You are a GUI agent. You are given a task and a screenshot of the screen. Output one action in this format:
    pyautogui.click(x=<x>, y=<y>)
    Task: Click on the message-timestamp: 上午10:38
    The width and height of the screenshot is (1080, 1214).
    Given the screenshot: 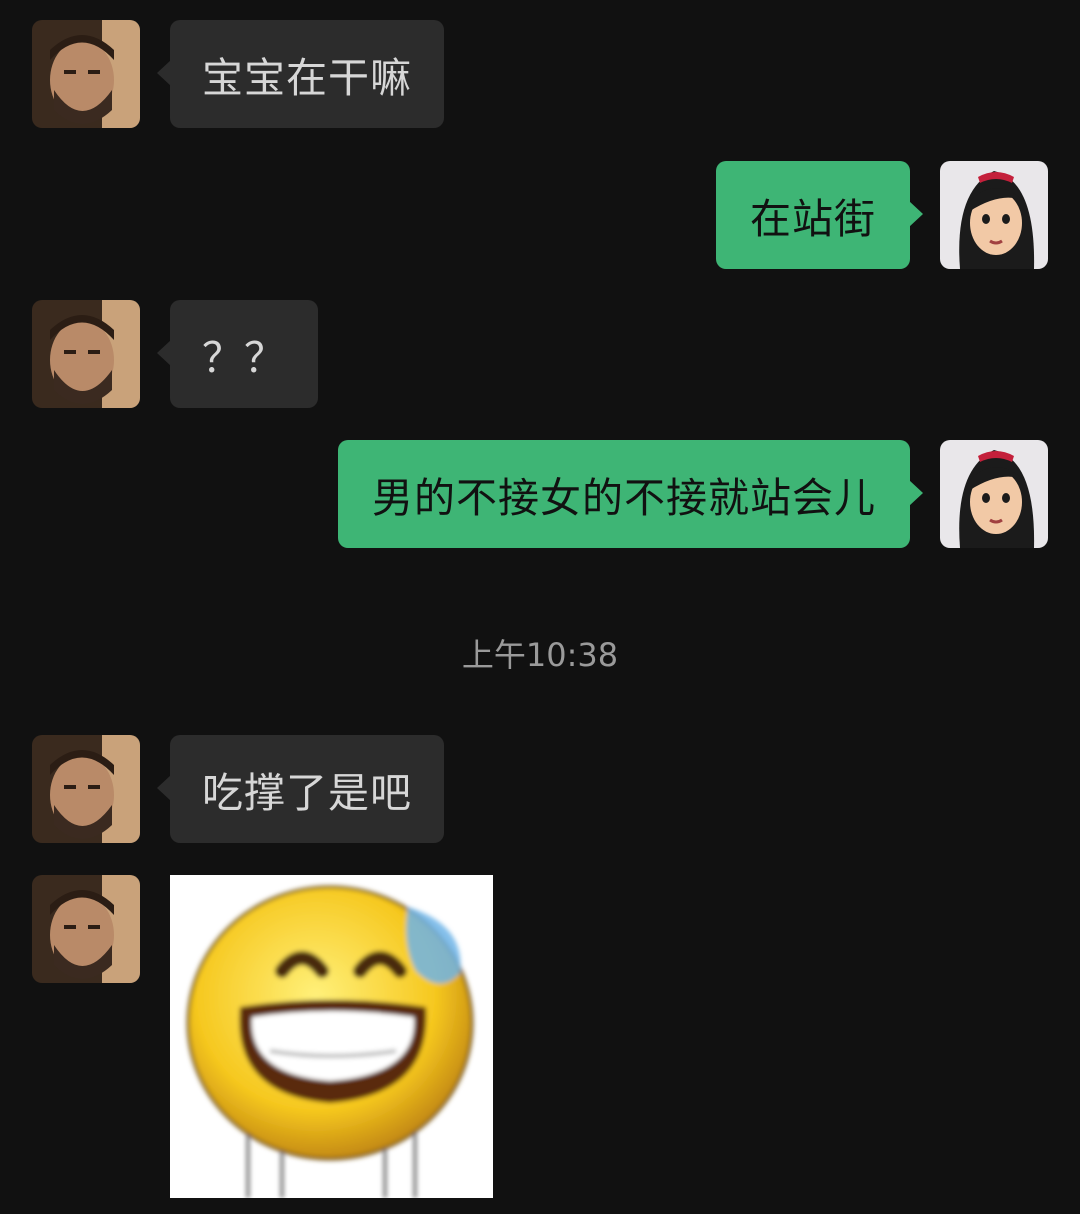 What is the action you would take?
    pyautogui.click(x=540, y=655)
    